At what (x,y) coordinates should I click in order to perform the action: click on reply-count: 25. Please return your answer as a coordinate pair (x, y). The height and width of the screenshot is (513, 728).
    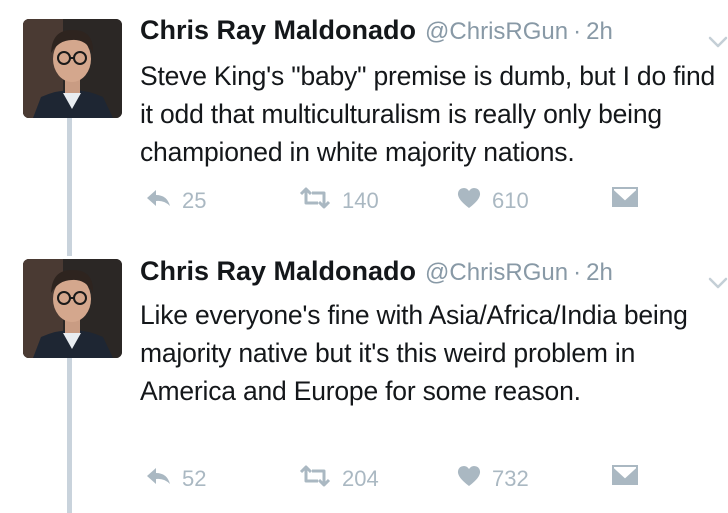
    Looking at the image, I should click on (194, 200).